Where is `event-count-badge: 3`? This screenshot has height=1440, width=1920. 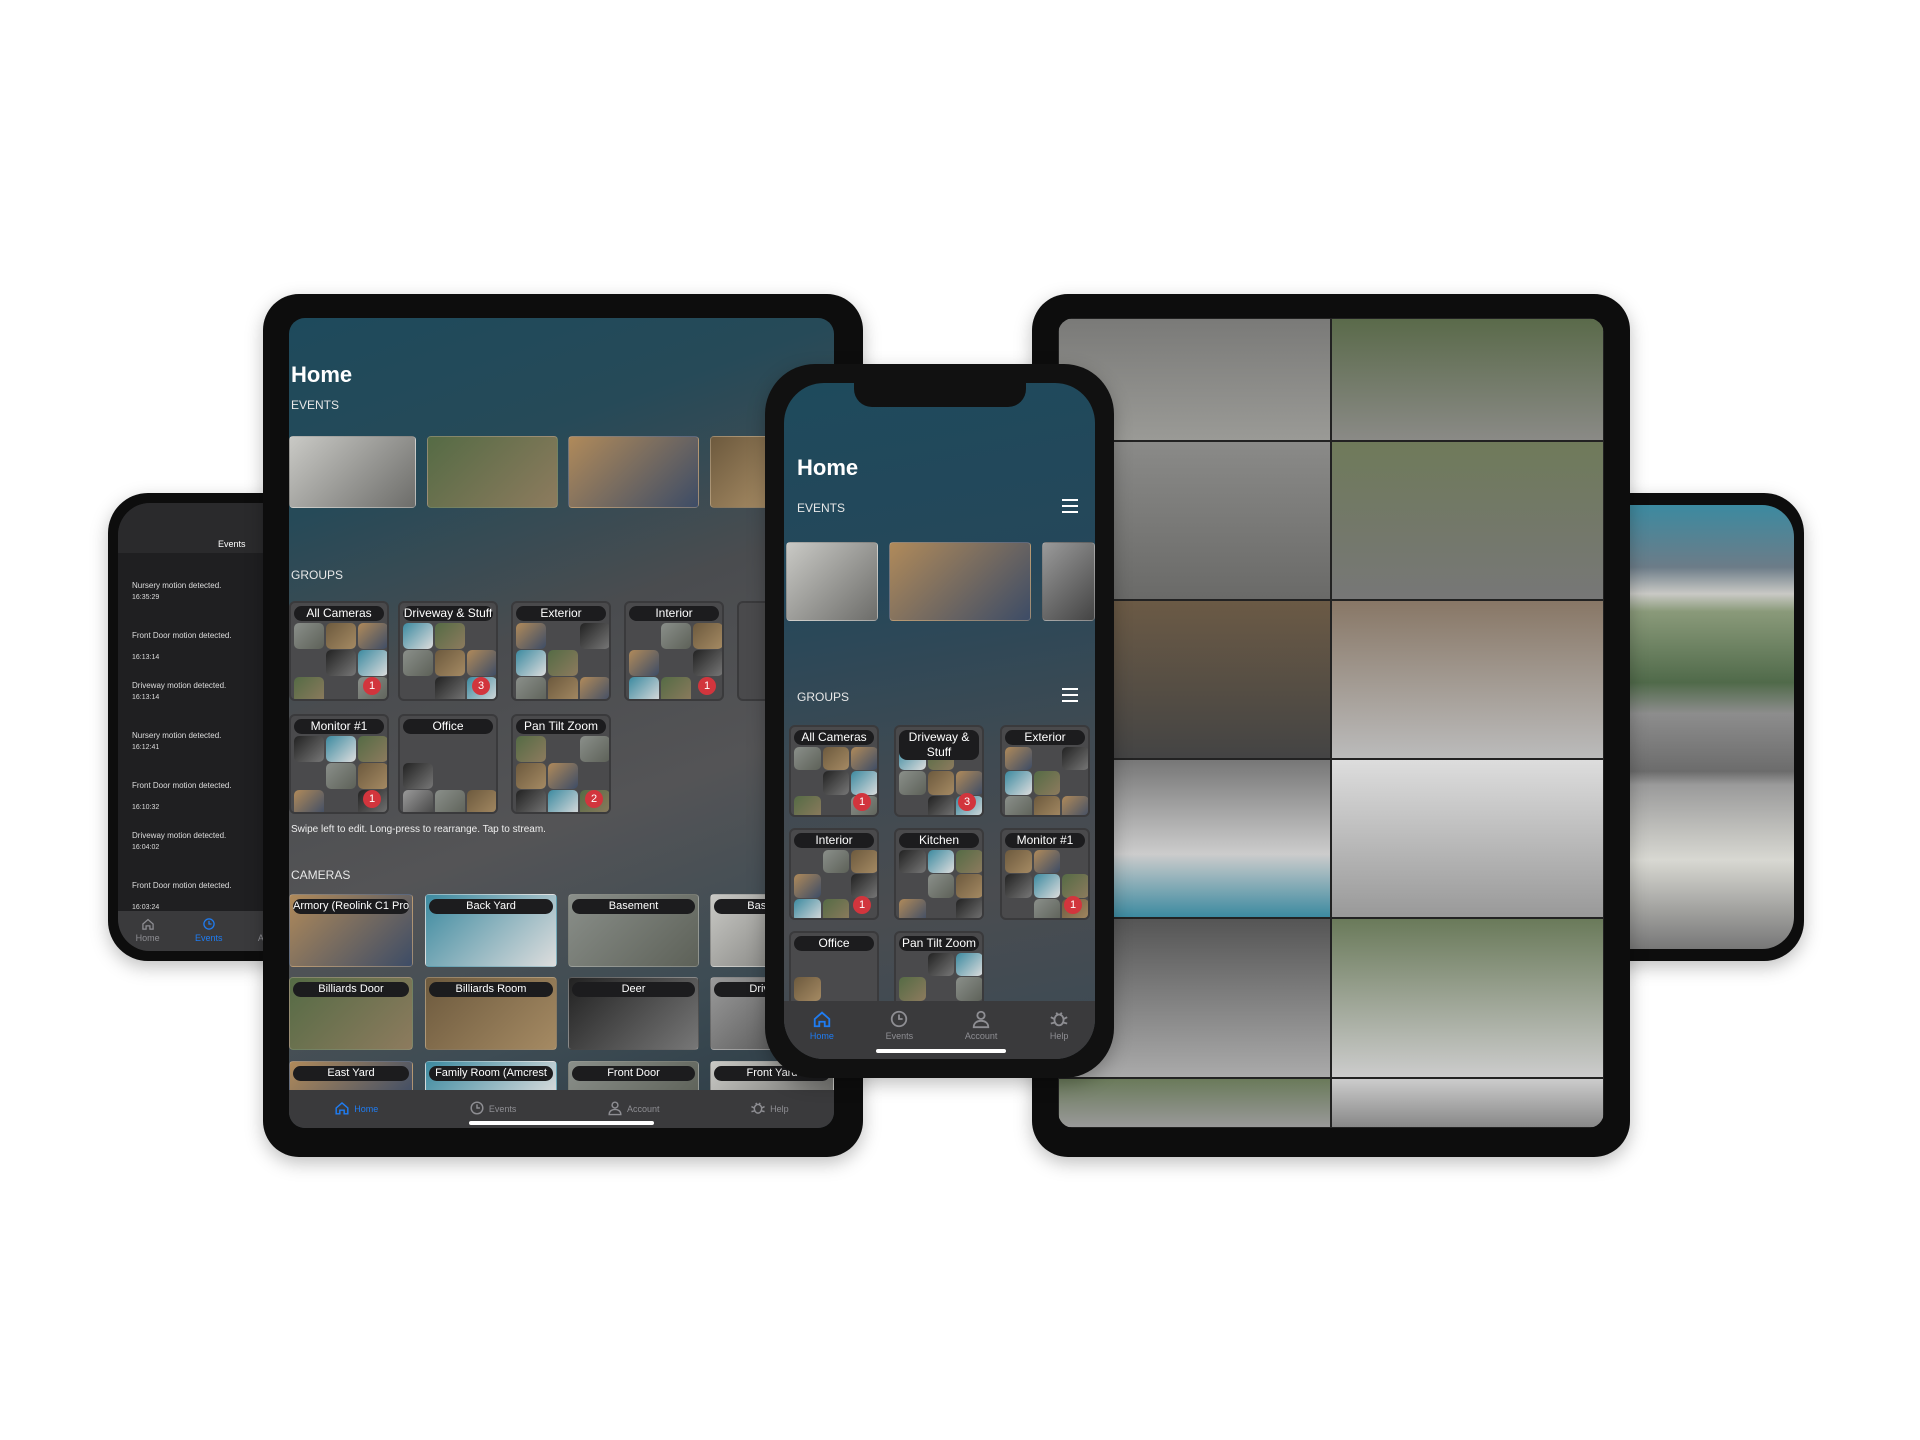 event-count-badge: 3 is located at coordinates (967, 802).